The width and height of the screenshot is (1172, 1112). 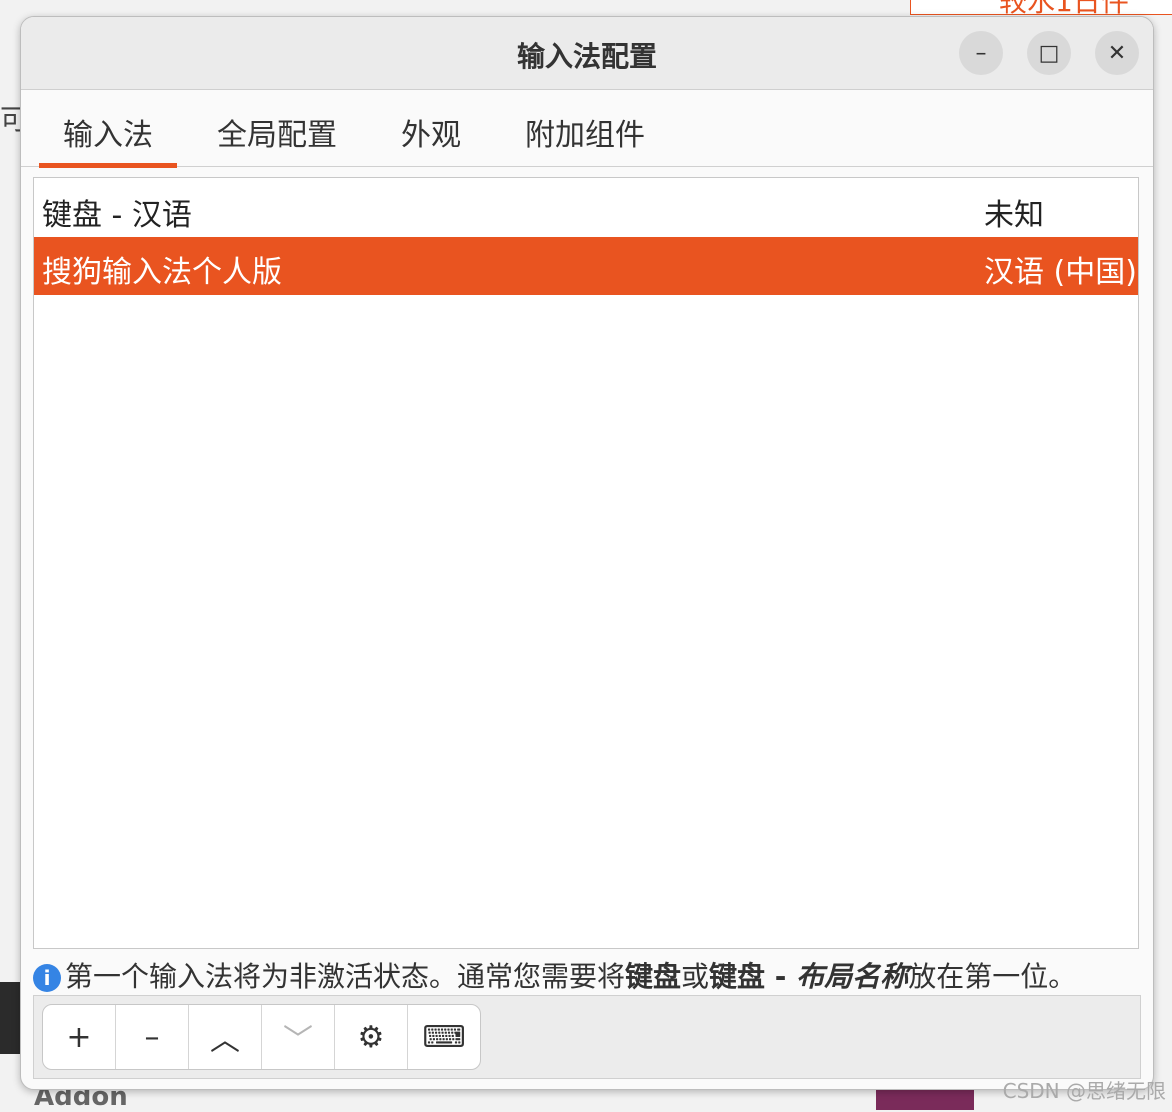 What do you see at coordinates (586, 209) in the screenshot?
I see `list-item: 键盘 - 汉语 未知` at bounding box center [586, 209].